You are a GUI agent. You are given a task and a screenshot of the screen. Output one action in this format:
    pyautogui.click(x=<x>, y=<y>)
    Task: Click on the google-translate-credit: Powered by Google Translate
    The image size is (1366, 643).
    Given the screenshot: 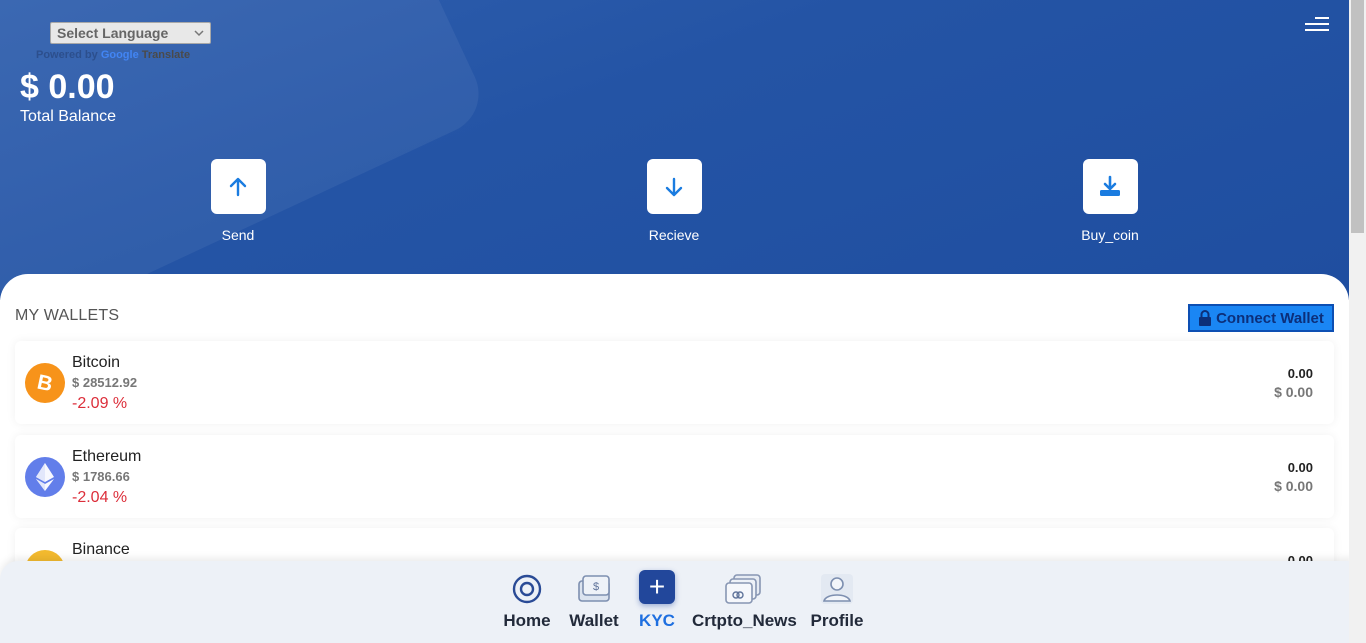 What is the action you would take?
    pyautogui.click(x=113, y=55)
    